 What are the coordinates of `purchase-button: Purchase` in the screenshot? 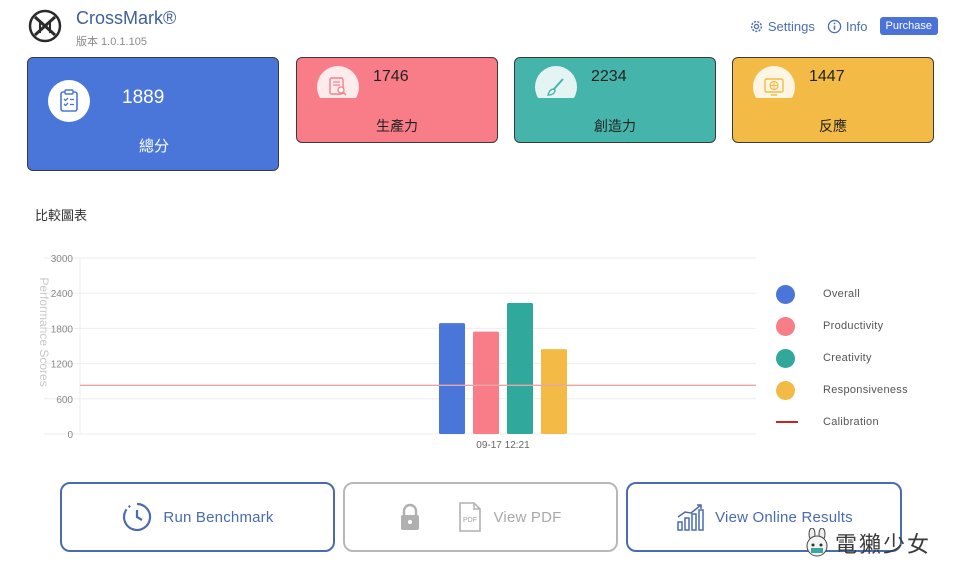 It's located at (908, 26).